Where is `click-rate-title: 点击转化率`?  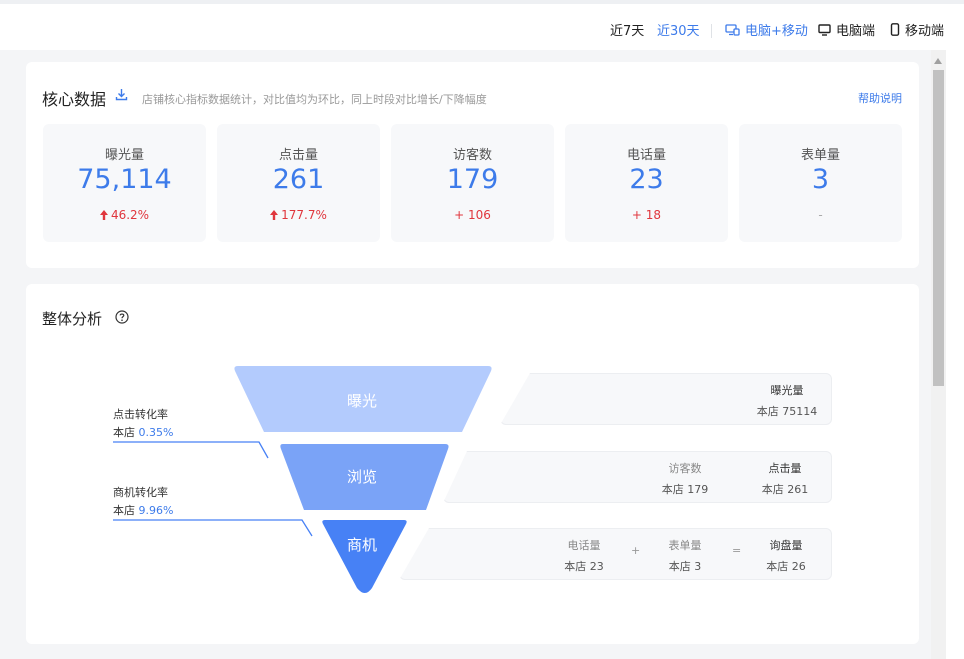
click-rate-title: 点击转化率 is located at coordinates (140, 414).